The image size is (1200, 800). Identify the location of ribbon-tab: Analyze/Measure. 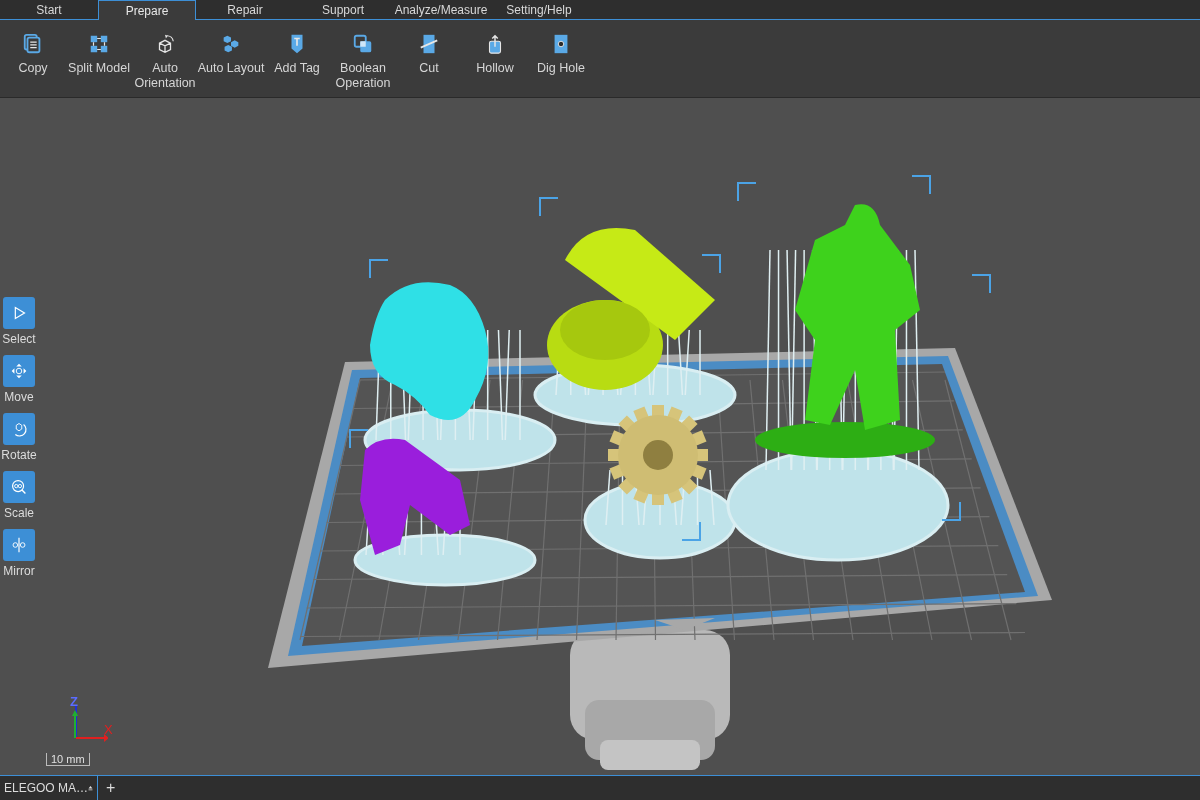
(441, 10).